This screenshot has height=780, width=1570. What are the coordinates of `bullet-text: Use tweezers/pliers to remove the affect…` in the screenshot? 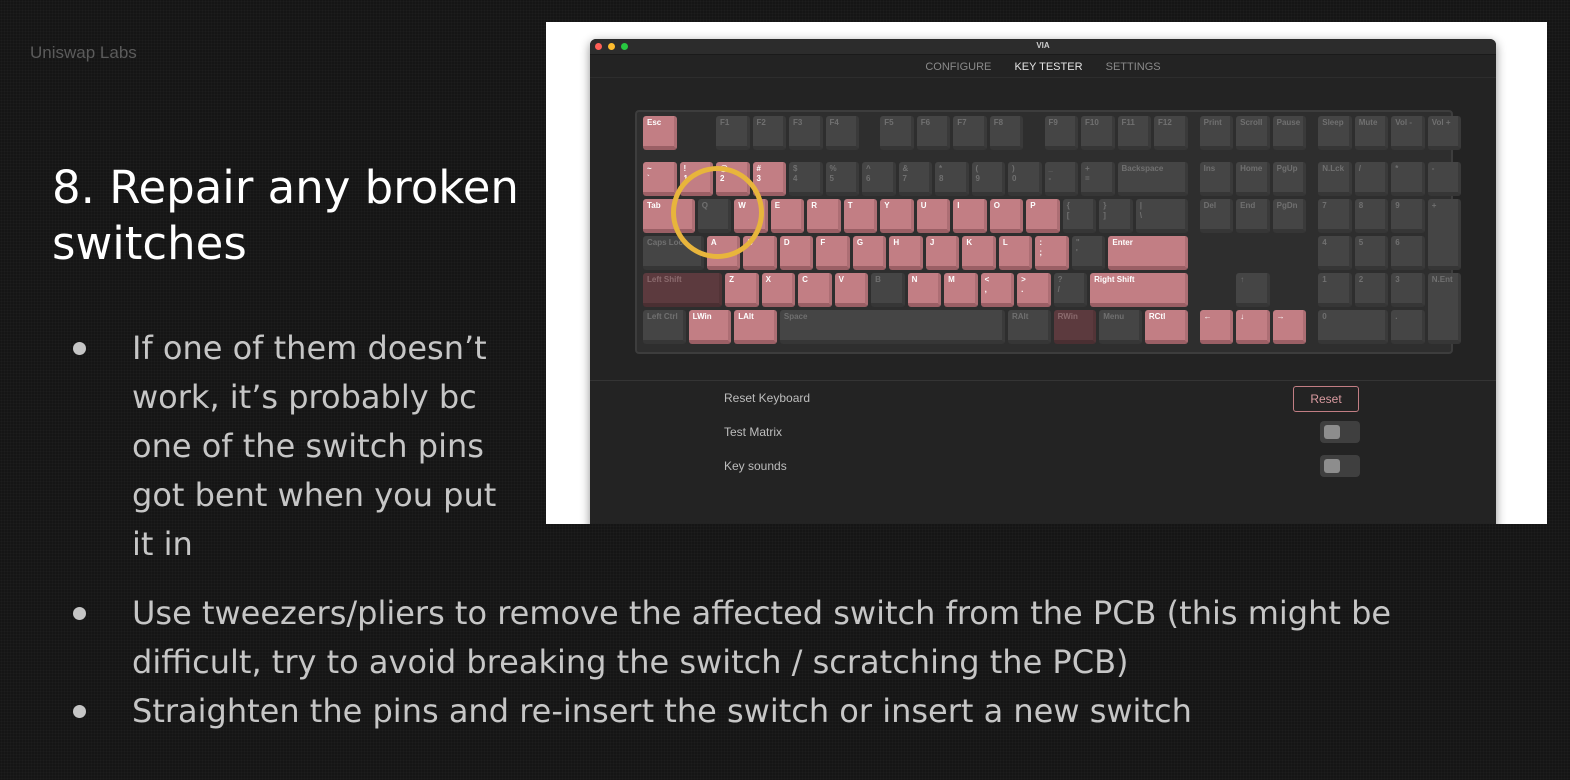 It's located at (762, 637).